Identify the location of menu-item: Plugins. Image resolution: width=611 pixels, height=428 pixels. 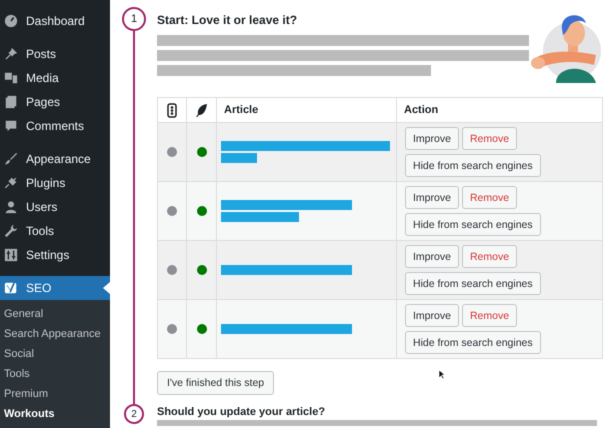
(55, 183).